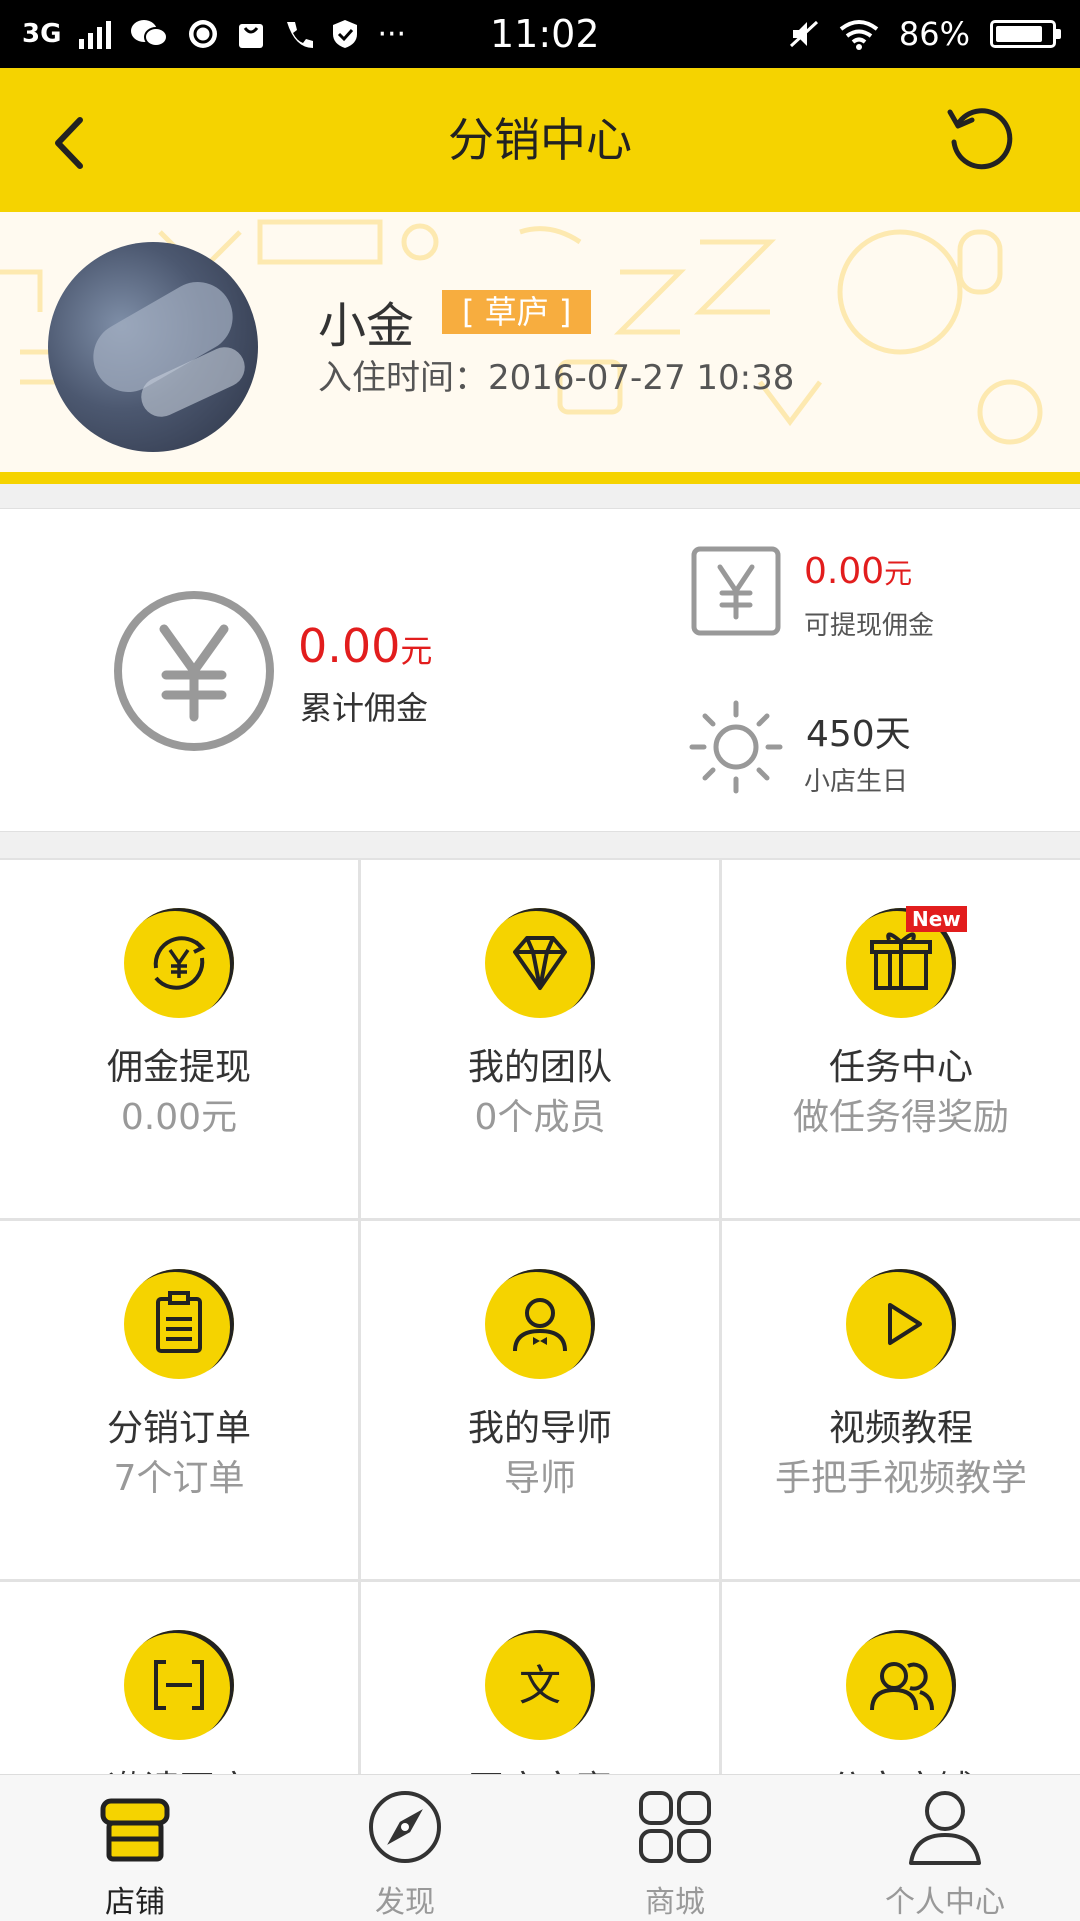 The image size is (1080, 1921). I want to click on battery-percent: 86%, so click(934, 34).